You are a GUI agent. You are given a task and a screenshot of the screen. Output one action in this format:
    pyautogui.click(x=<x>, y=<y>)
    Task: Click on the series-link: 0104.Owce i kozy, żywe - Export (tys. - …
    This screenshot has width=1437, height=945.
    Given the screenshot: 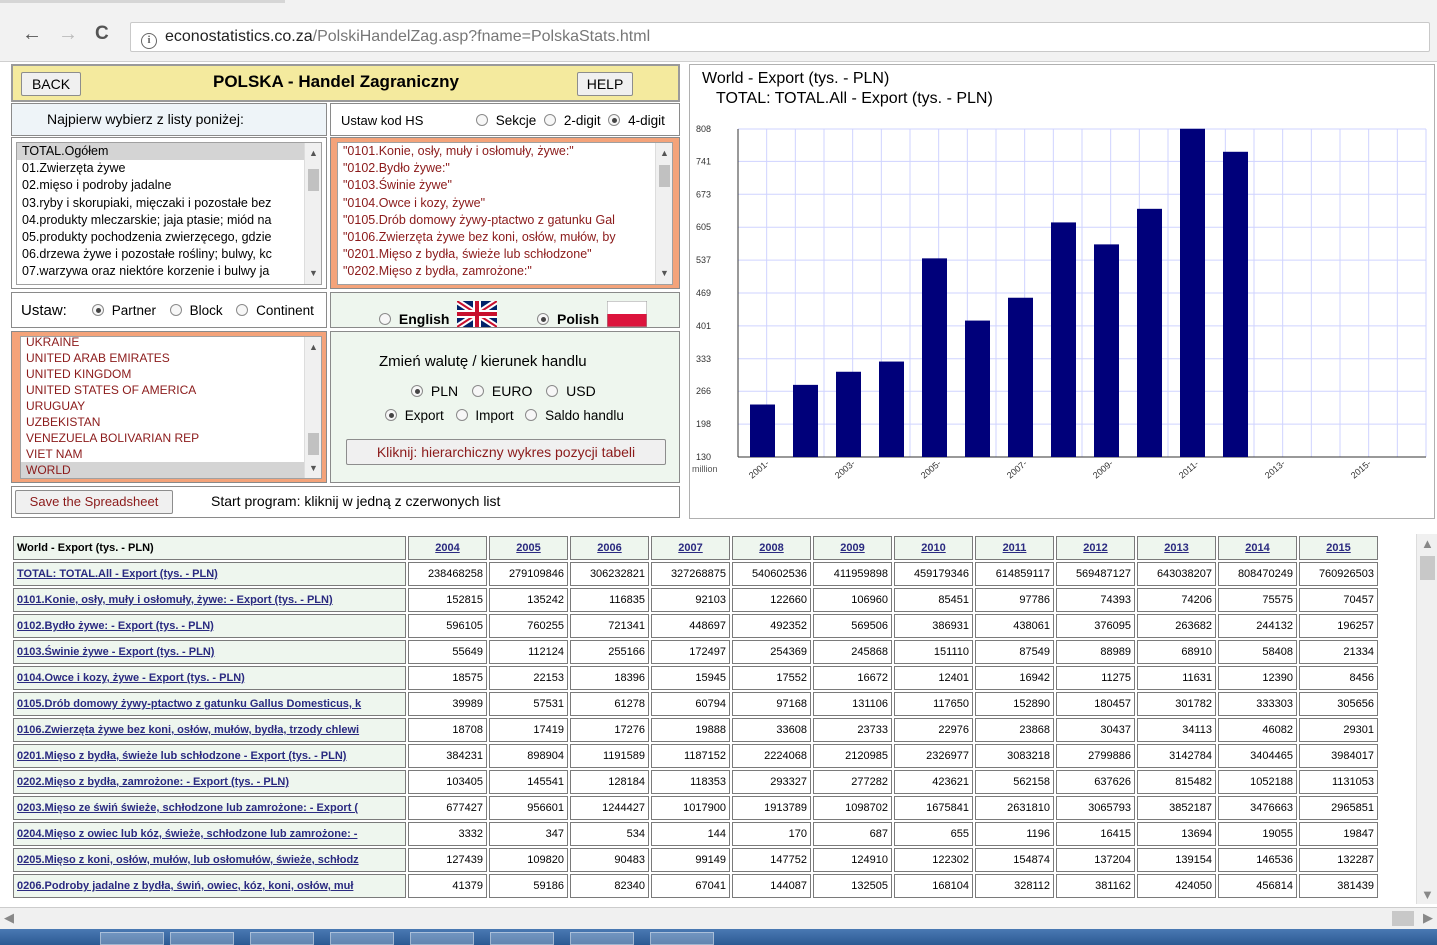 What is the action you would take?
    pyautogui.click(x=131, y=678)
    